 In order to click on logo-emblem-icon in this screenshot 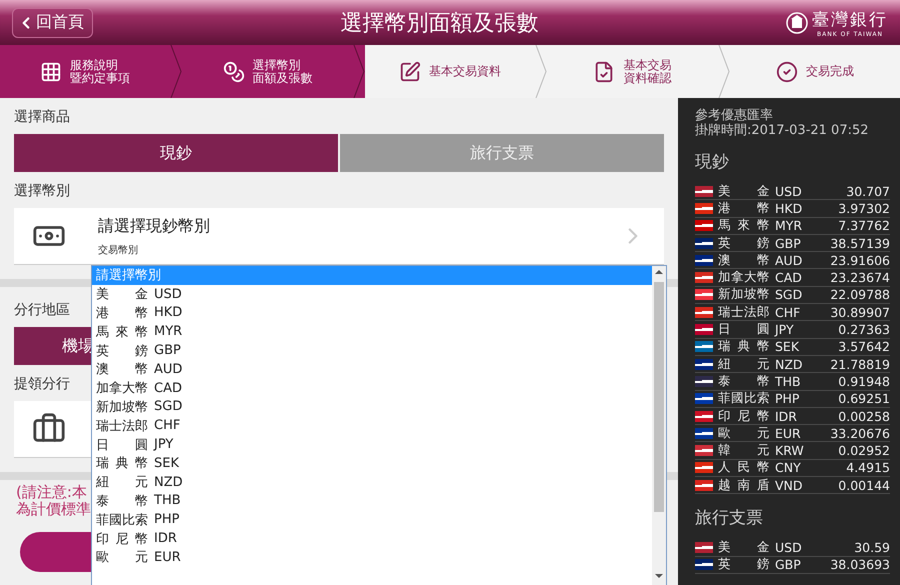, I will do `click(797, 23)`.